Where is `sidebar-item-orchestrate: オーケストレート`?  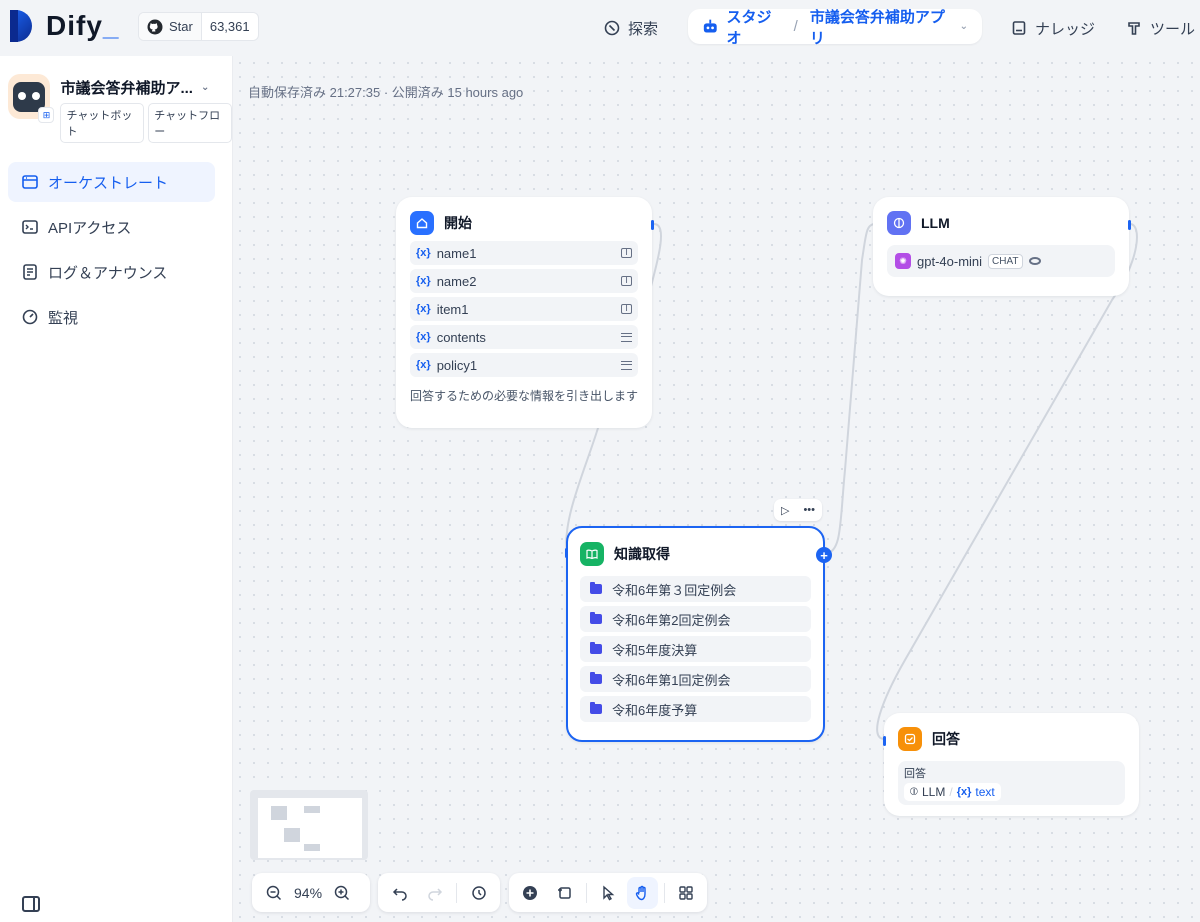 sidebar-item-orchestrate: オーケストレート is located at coordinates (111, 182).